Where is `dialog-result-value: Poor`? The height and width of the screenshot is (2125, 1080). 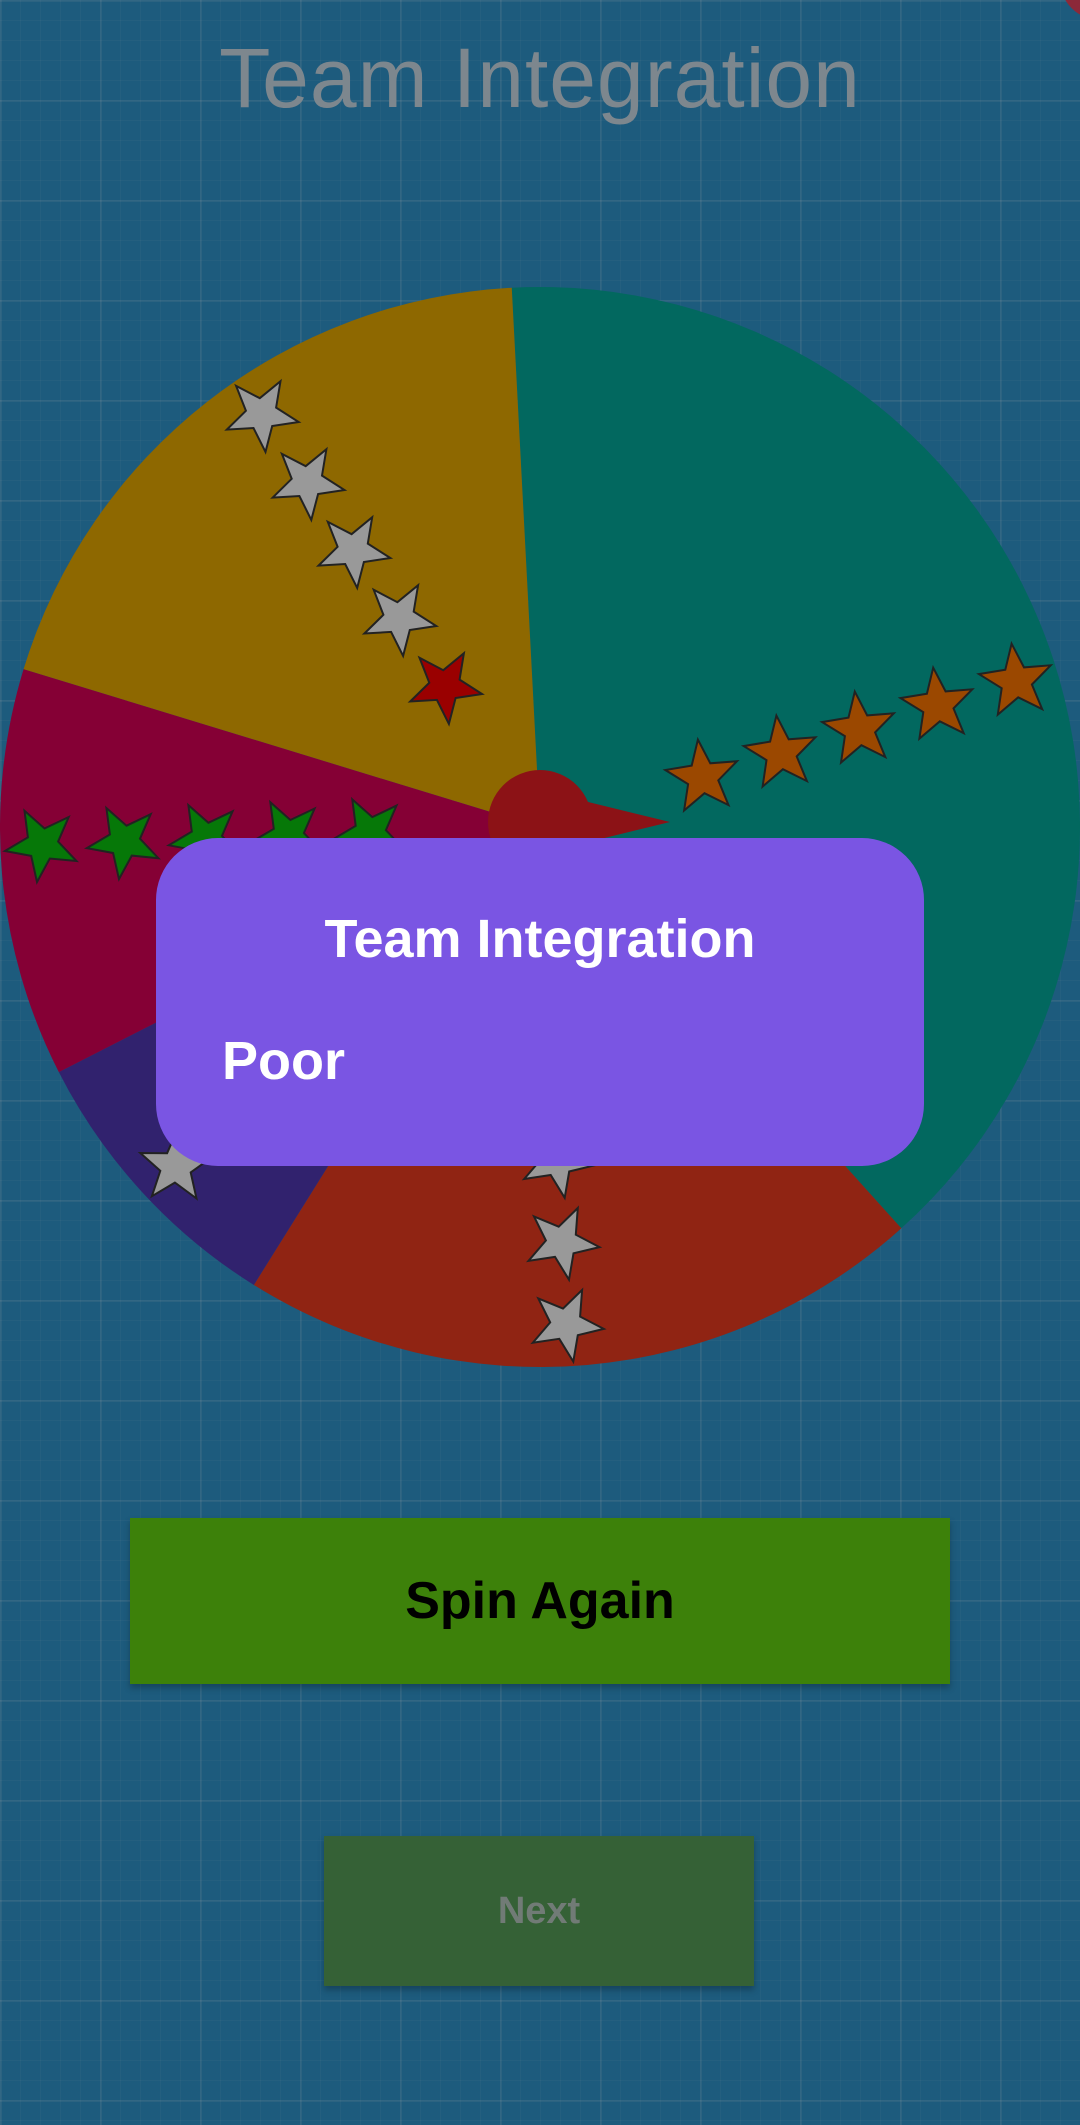 dialog-result-value: Poor is located at coordinates (284, 1061).